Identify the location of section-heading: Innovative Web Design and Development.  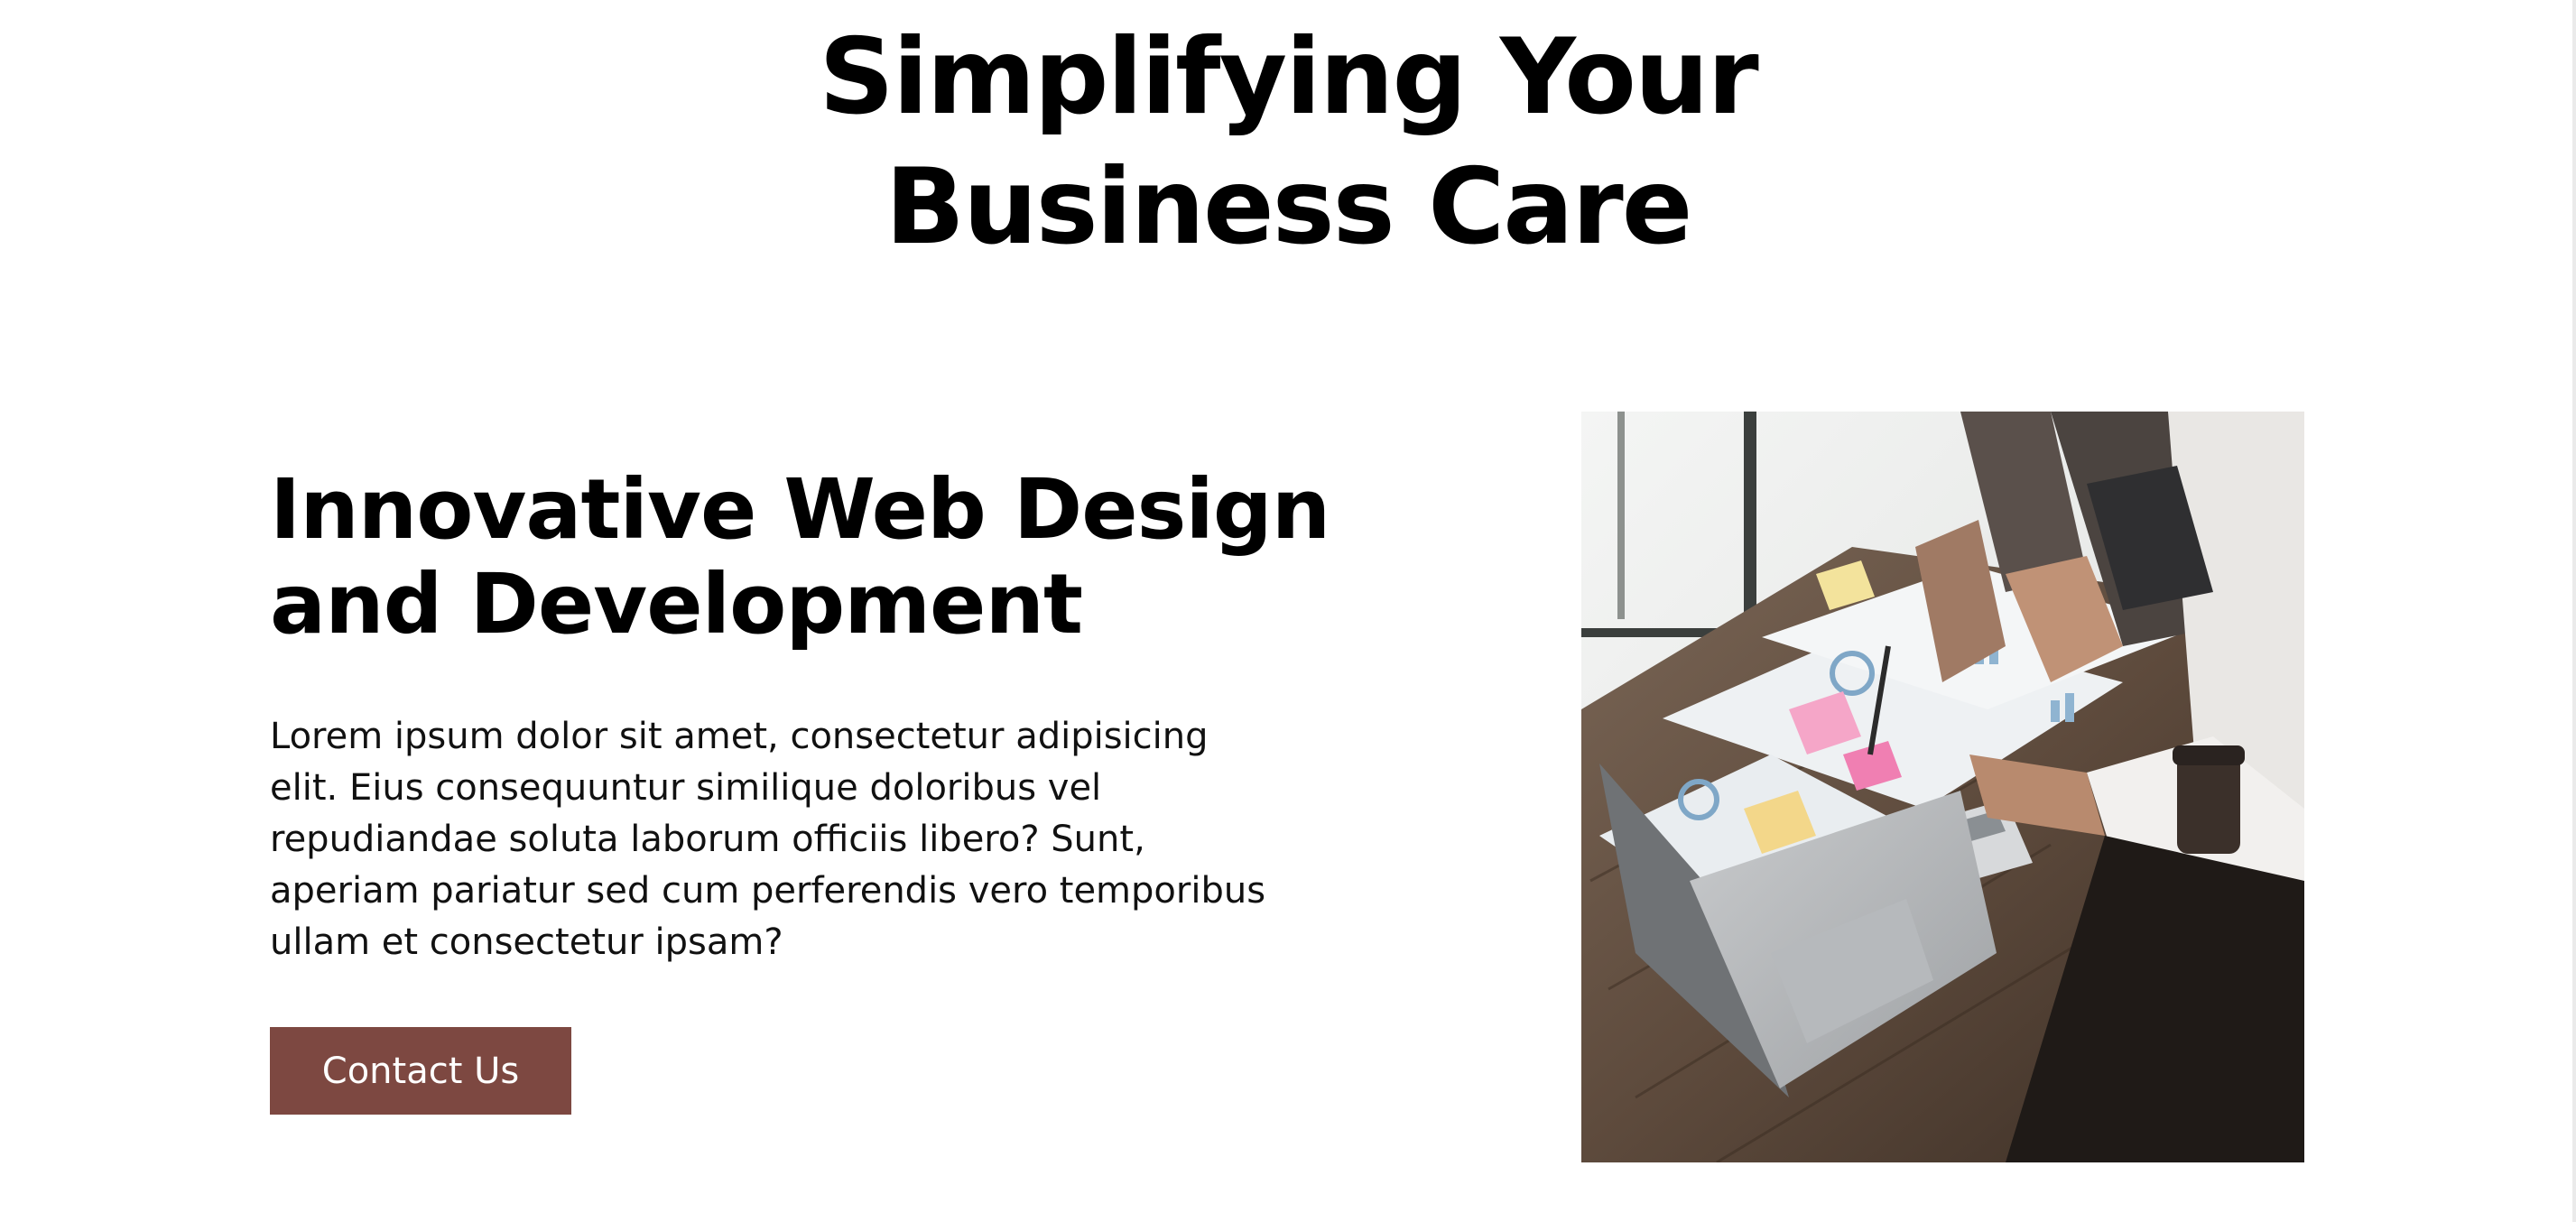
(812, 557).